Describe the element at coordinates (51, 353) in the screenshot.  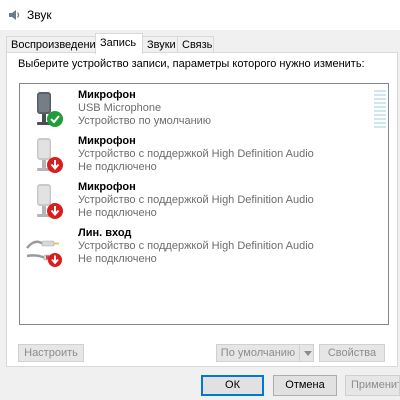
I see `configure-button: Настроить` at that location.